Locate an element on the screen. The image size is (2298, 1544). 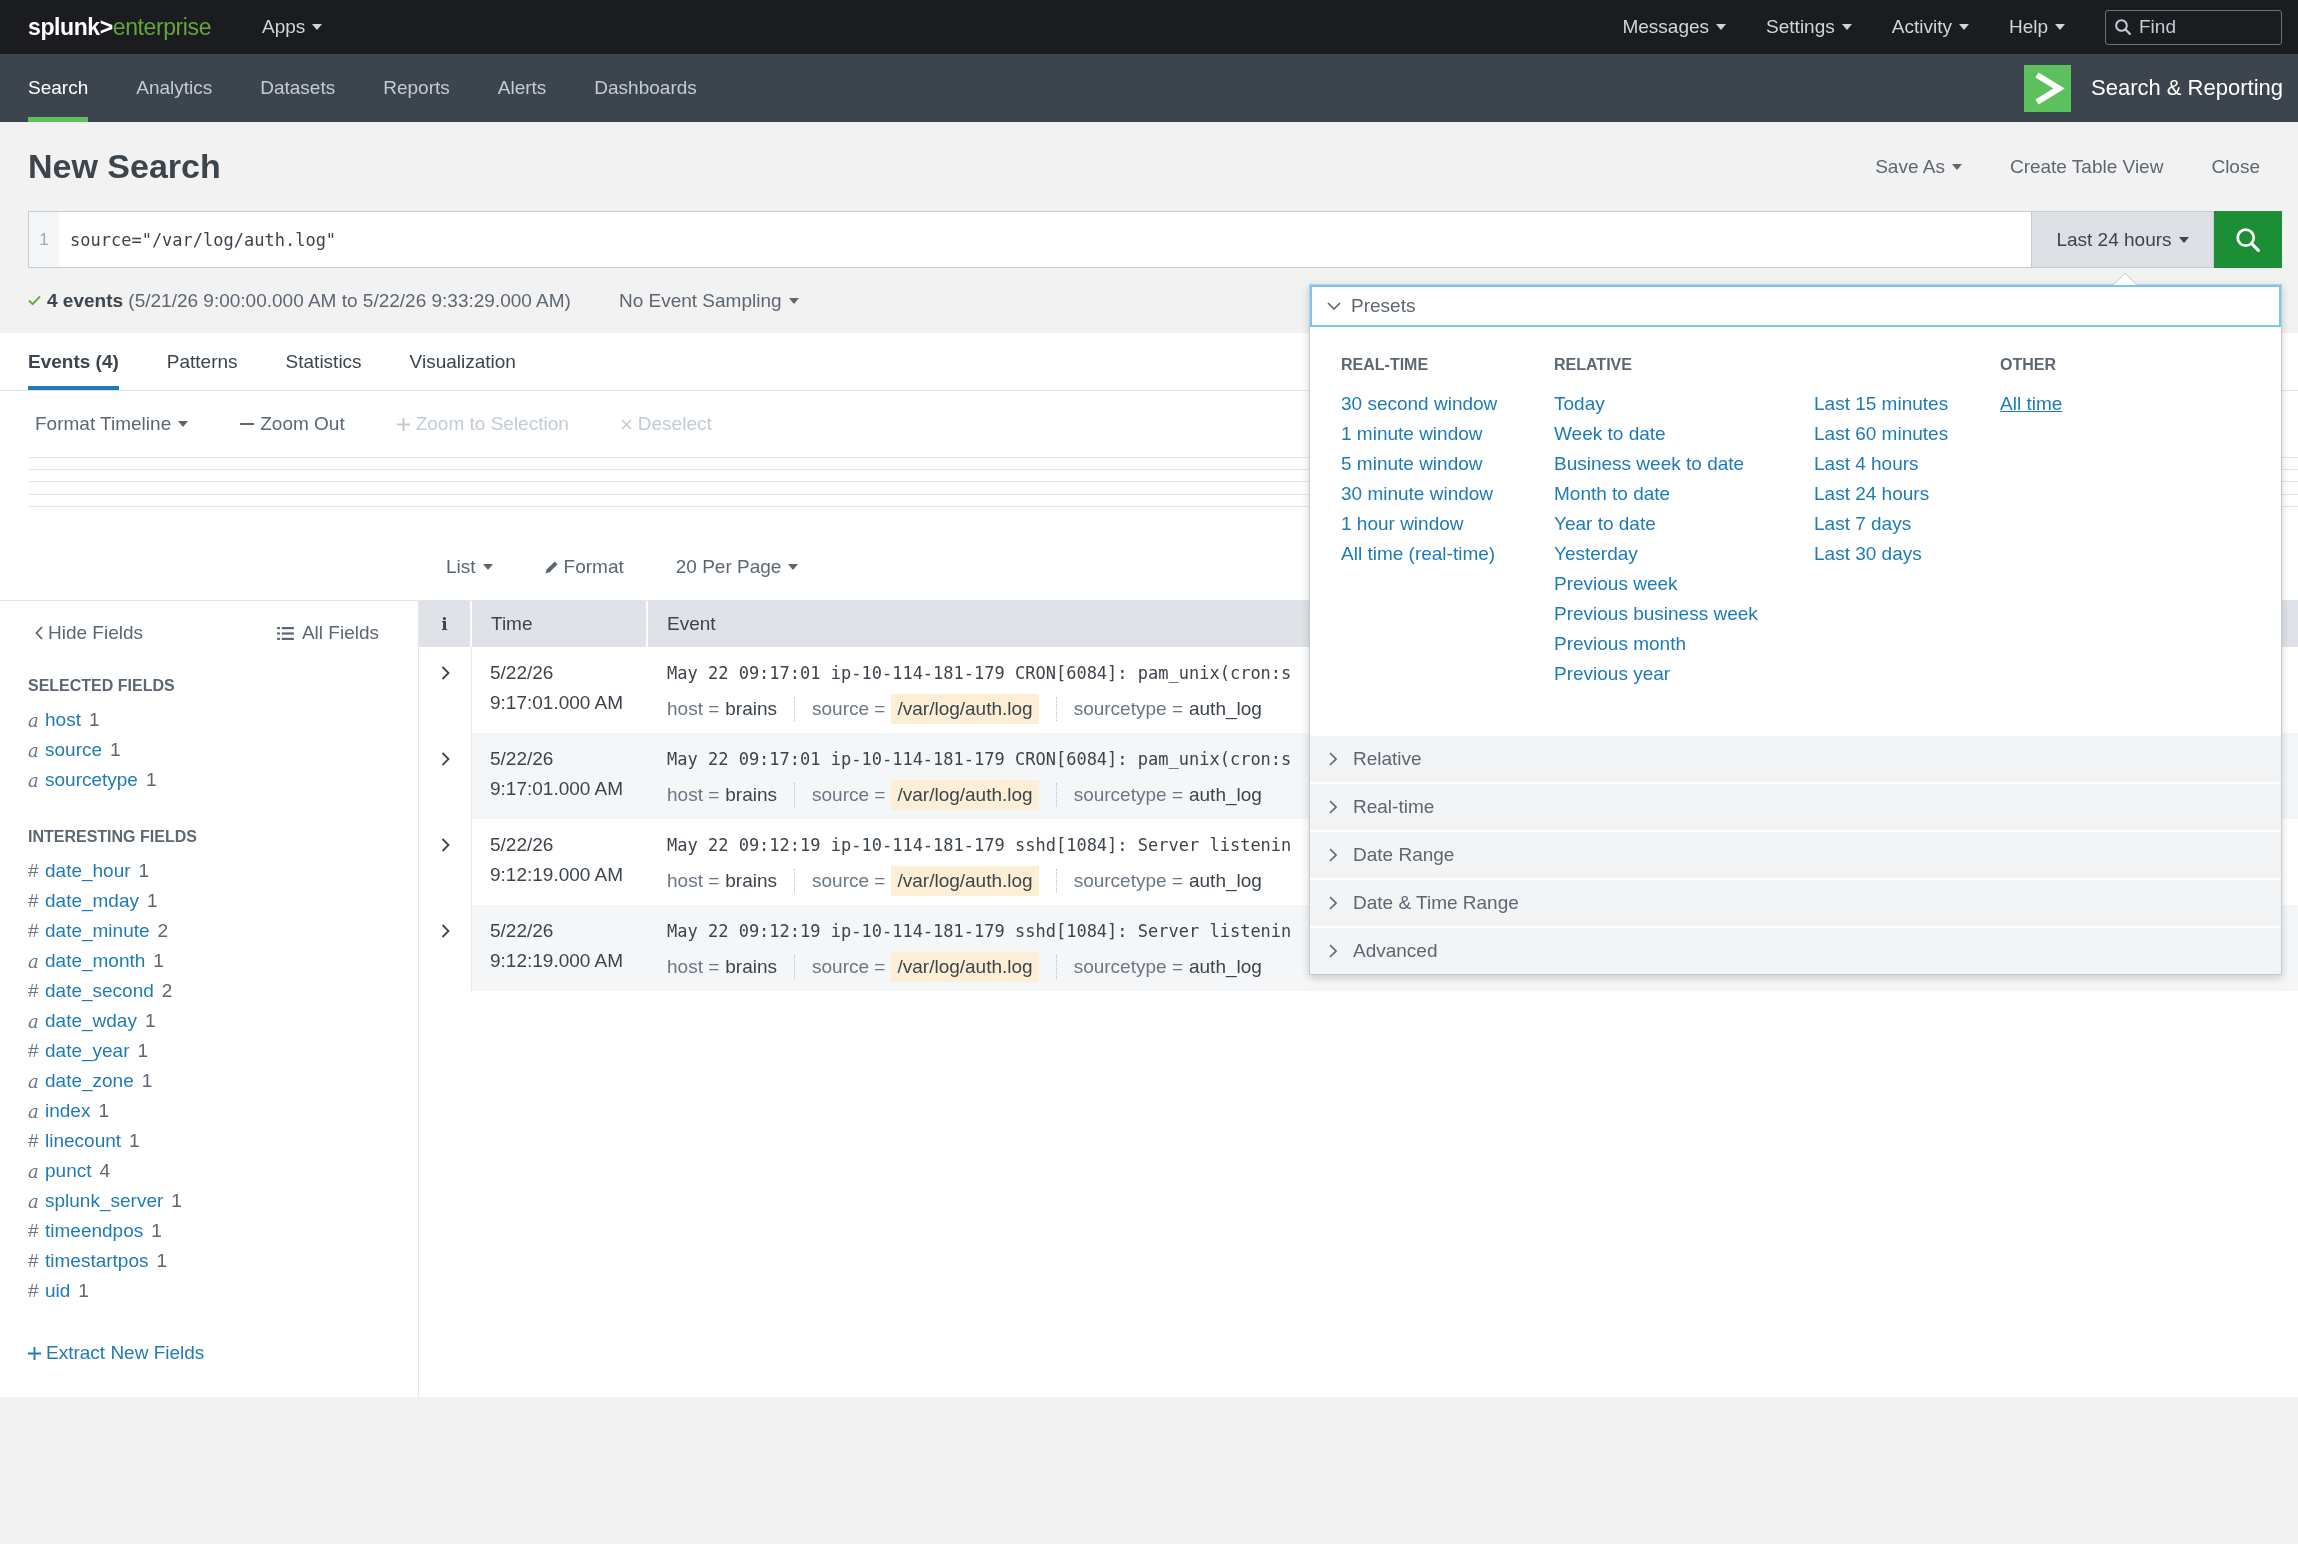
nav-tab: Alerts is located at coordinates (522, 88).